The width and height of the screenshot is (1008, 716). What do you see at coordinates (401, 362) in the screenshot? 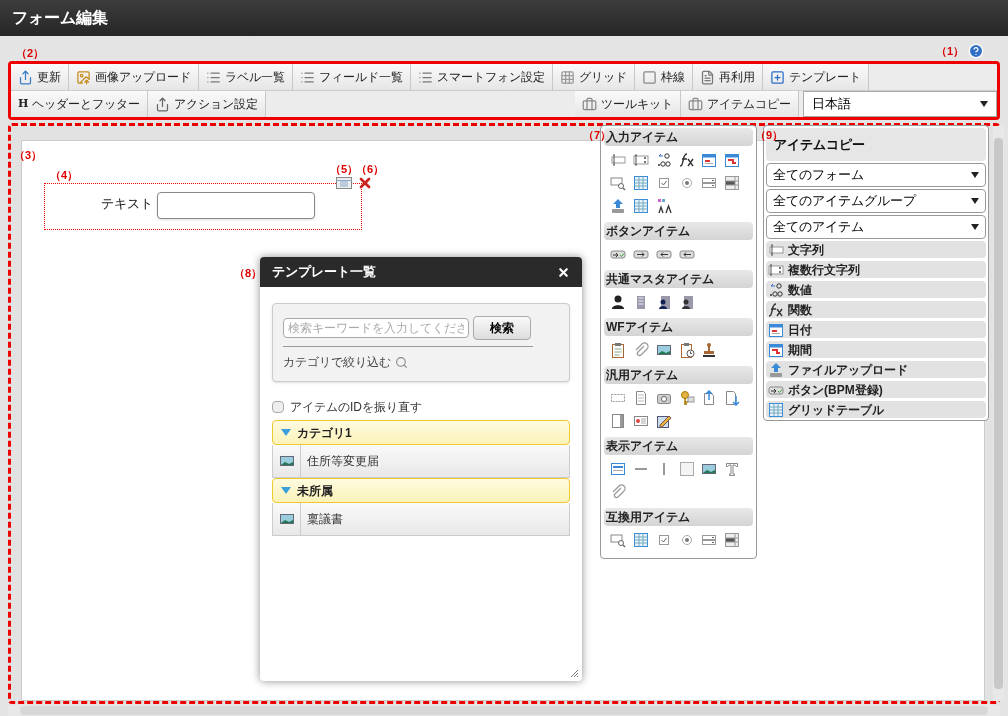
I see `search-icon` at bounding box center [401, 362].